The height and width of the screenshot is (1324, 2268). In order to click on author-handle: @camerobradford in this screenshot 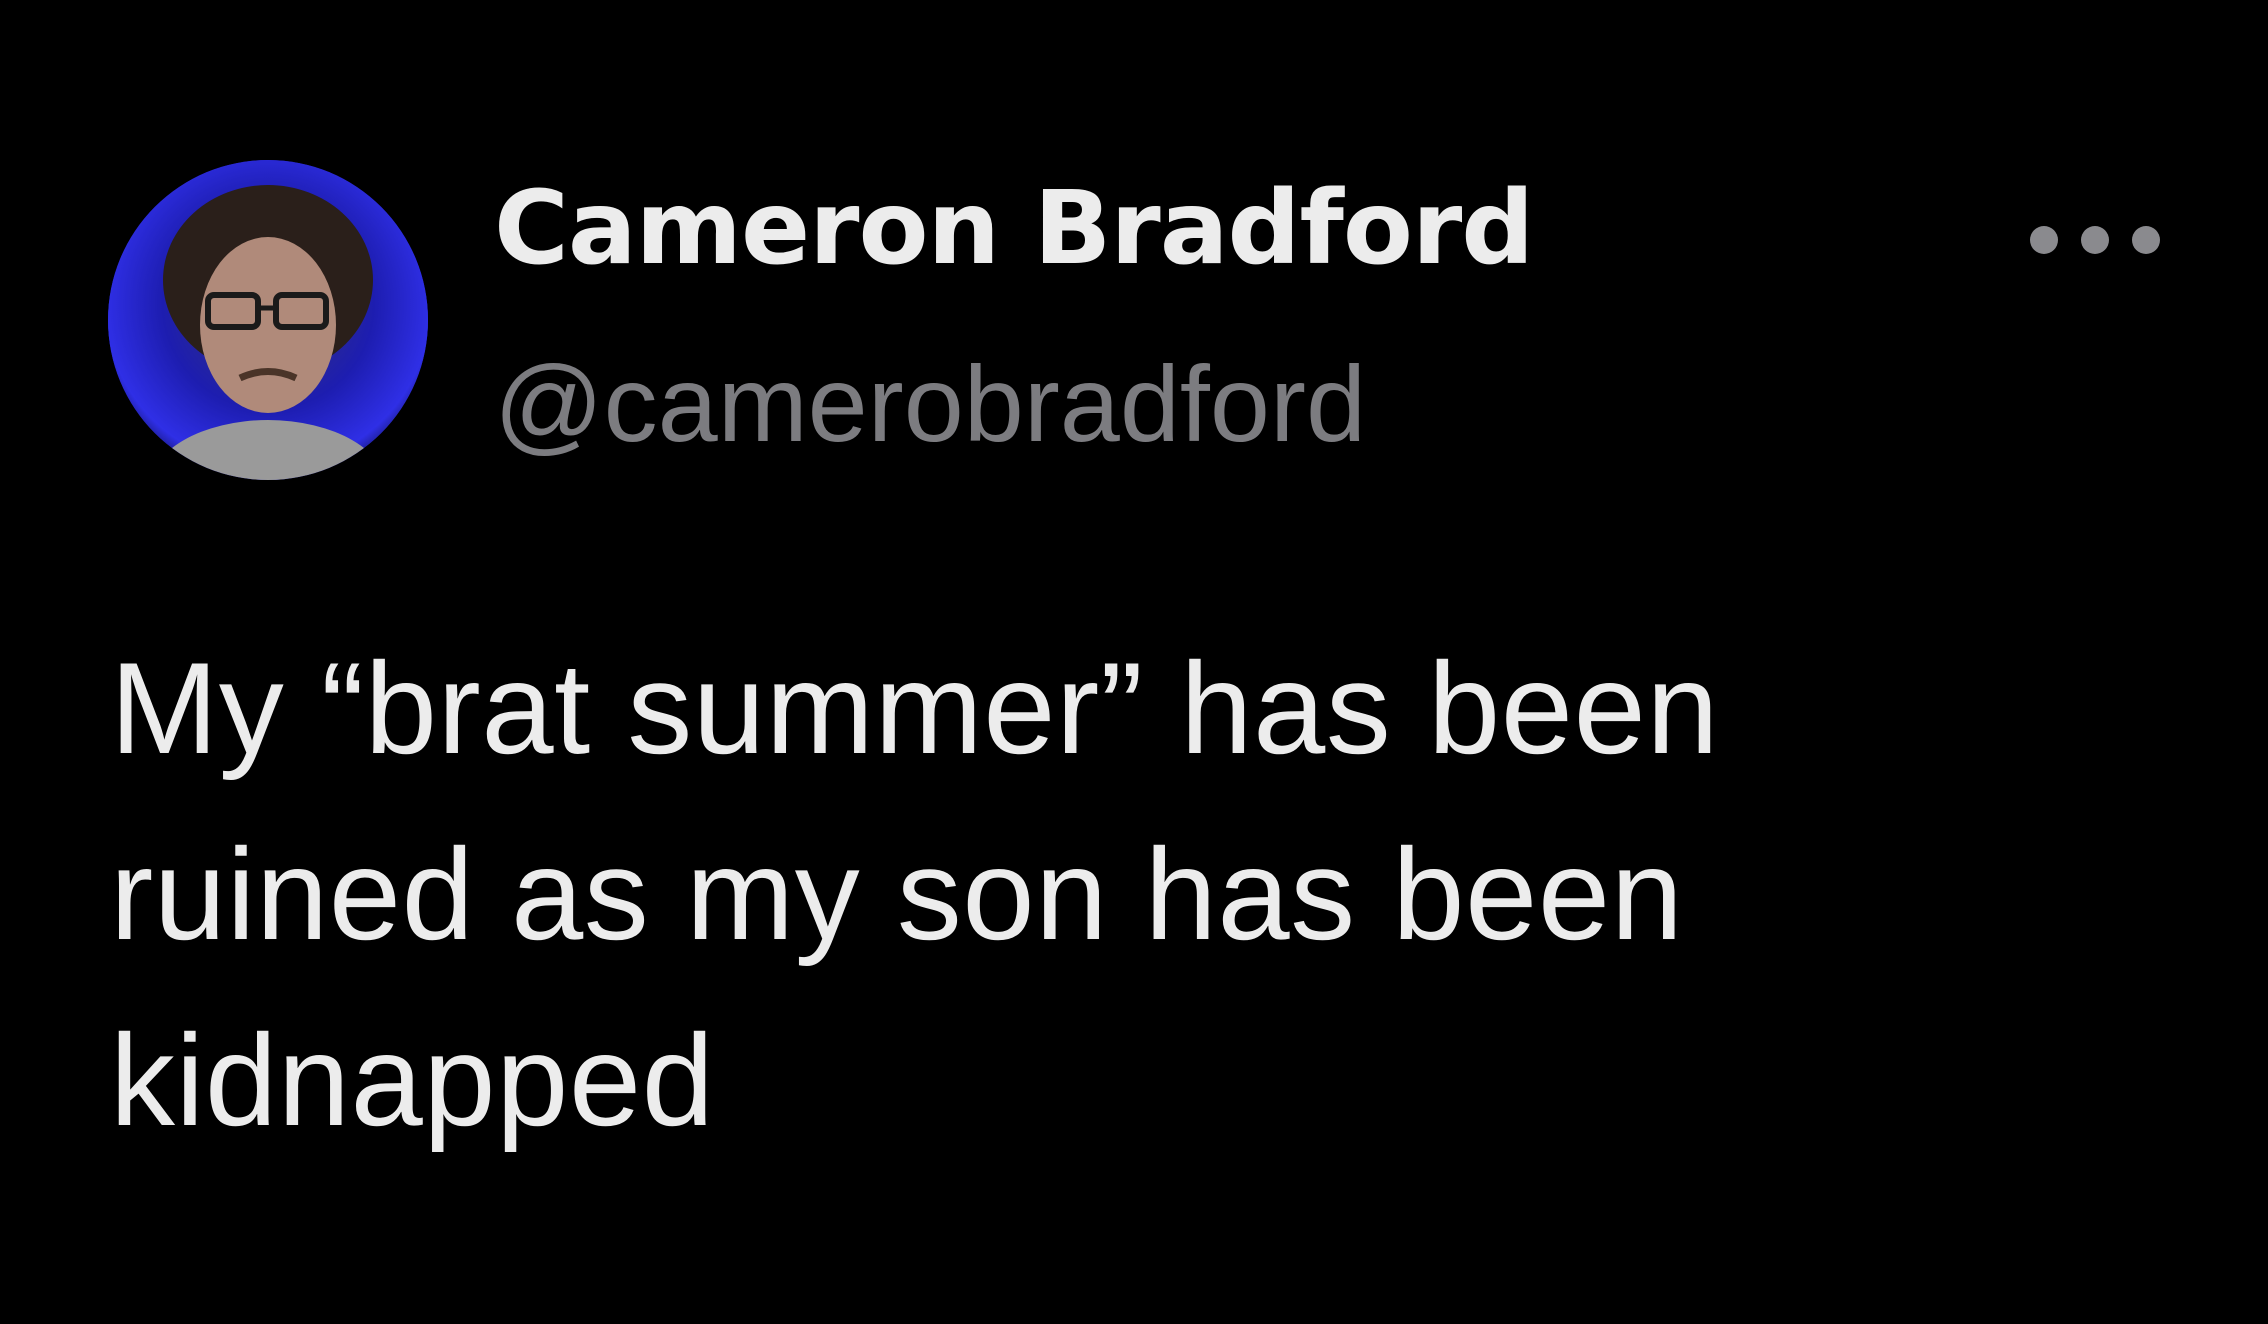, I will do `click(930, 404)`.